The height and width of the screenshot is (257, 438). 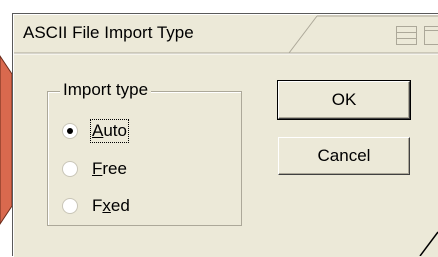 What do you see at coordinates (108, 33) in the screenshot?
I see `dialog-title: ASCII File Import Type` at bounding box center [108, 33].